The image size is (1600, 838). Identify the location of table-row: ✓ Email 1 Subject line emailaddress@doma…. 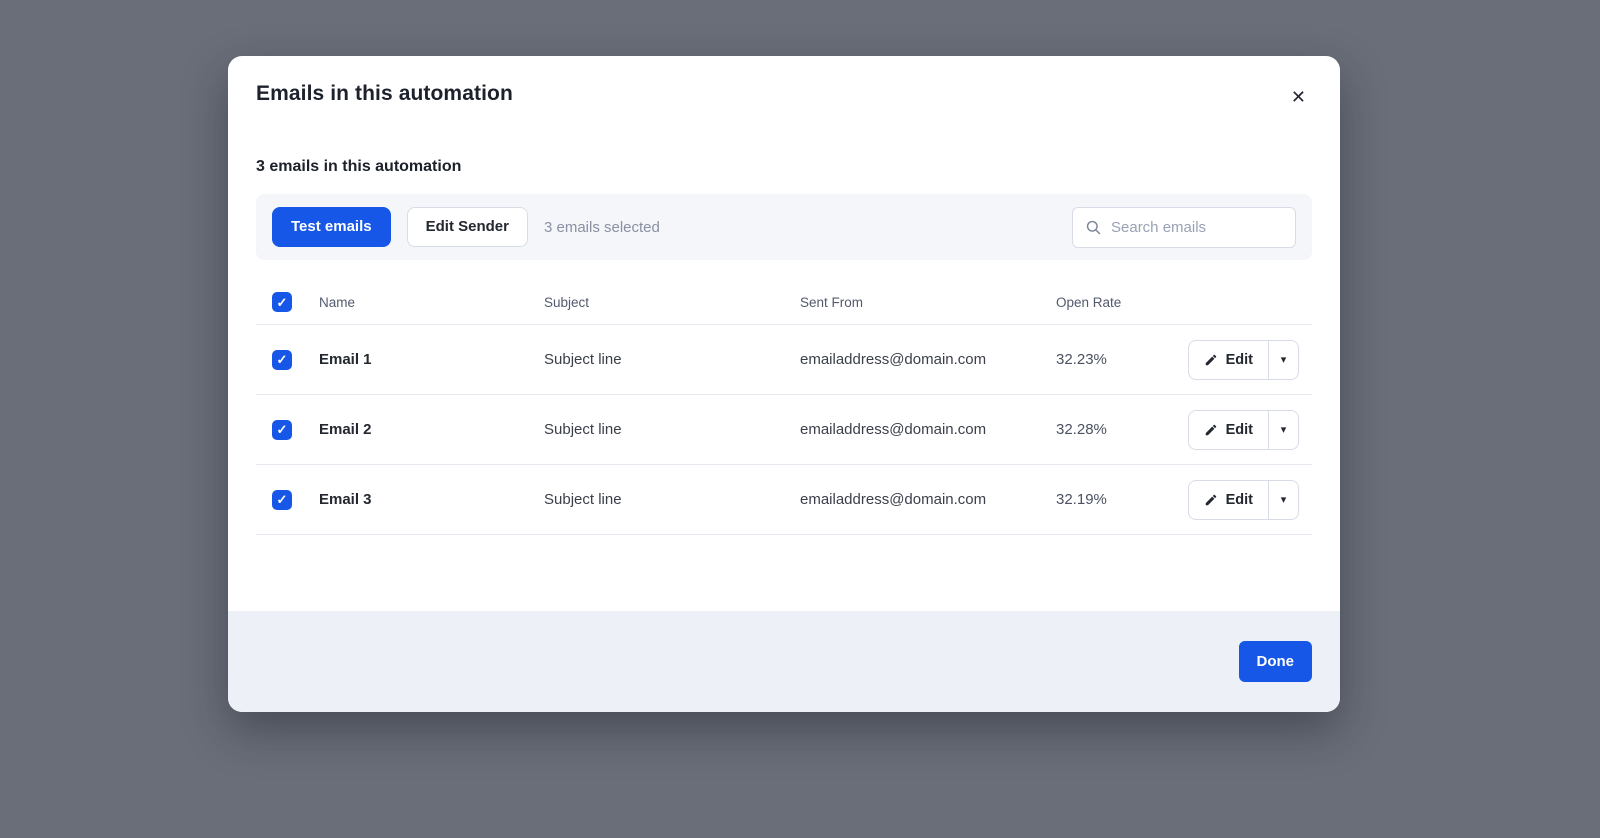
(784, 360).